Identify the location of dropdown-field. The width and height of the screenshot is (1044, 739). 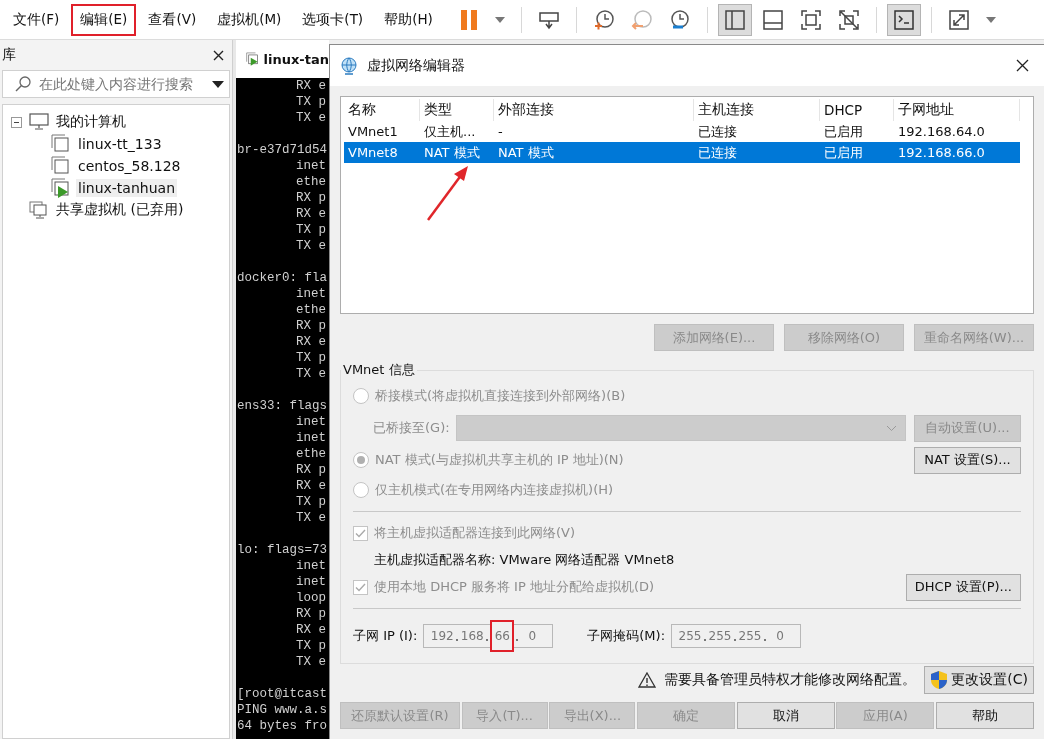
(680, 428).